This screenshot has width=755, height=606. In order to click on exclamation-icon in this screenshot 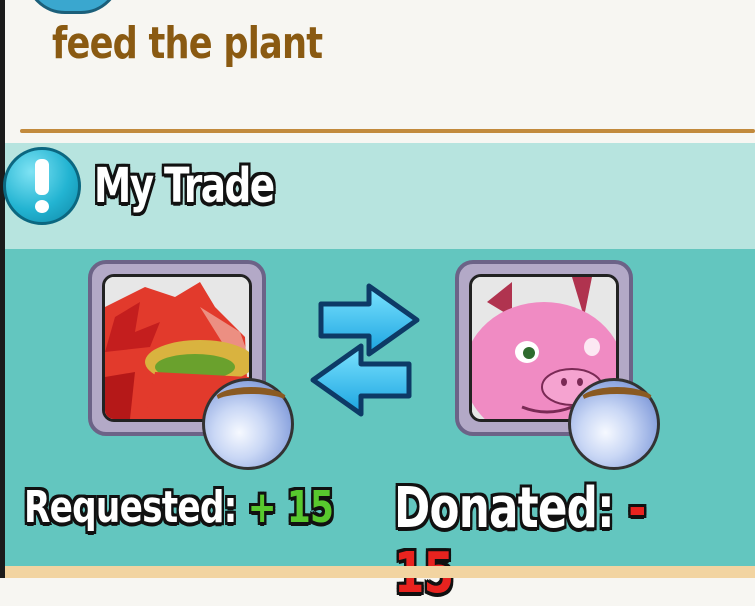, I will do `click(42, 186)`.